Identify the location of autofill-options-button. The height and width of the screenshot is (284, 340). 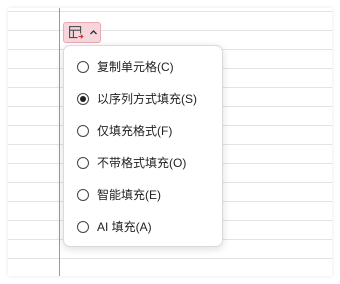
(82, 32).